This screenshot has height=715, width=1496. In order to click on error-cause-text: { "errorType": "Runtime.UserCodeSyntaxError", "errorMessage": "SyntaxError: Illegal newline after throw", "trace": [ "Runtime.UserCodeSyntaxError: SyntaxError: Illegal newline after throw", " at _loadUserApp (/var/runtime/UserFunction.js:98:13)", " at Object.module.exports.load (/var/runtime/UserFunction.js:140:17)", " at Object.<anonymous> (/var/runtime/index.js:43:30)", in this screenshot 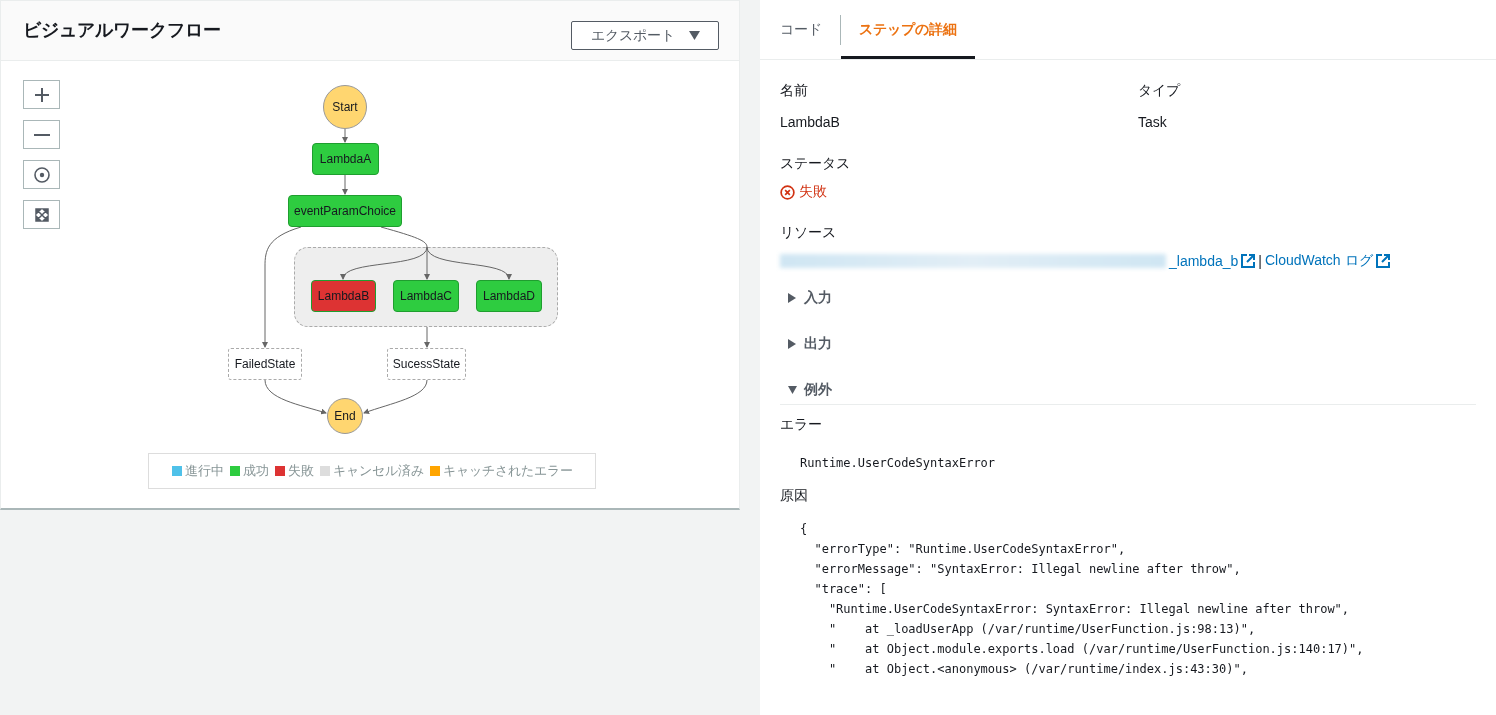, I will do `click(1082, 599)`.